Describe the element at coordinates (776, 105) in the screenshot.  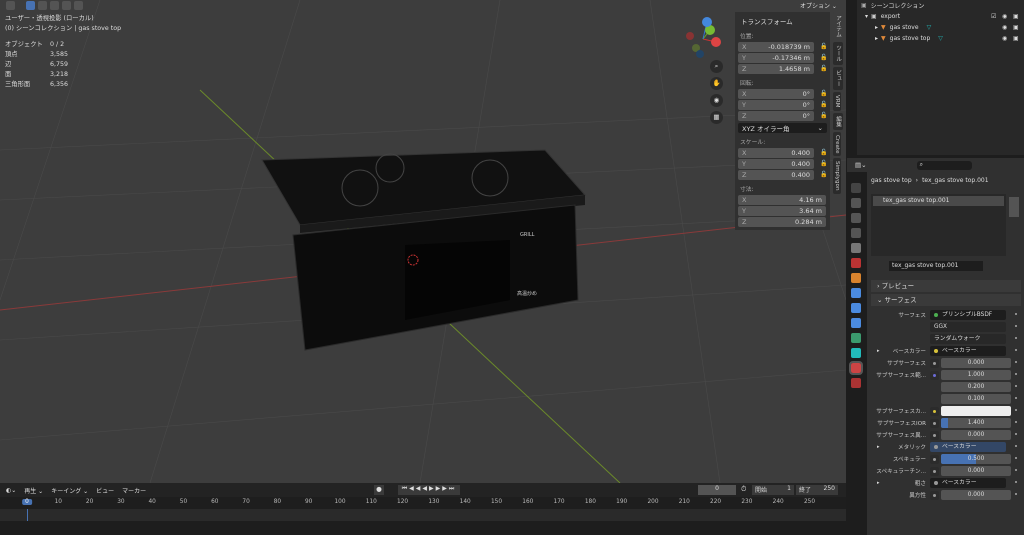
I see `rotation-y-field: Y 0°` at that location.